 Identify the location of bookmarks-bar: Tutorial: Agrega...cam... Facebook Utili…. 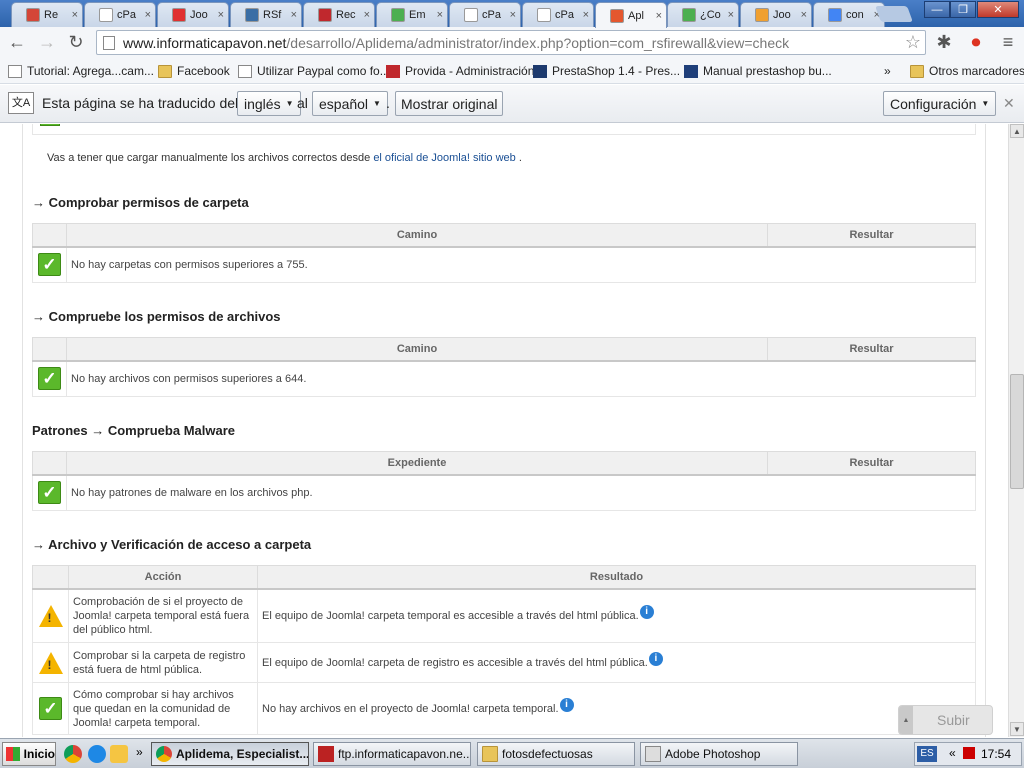
(512, 71).